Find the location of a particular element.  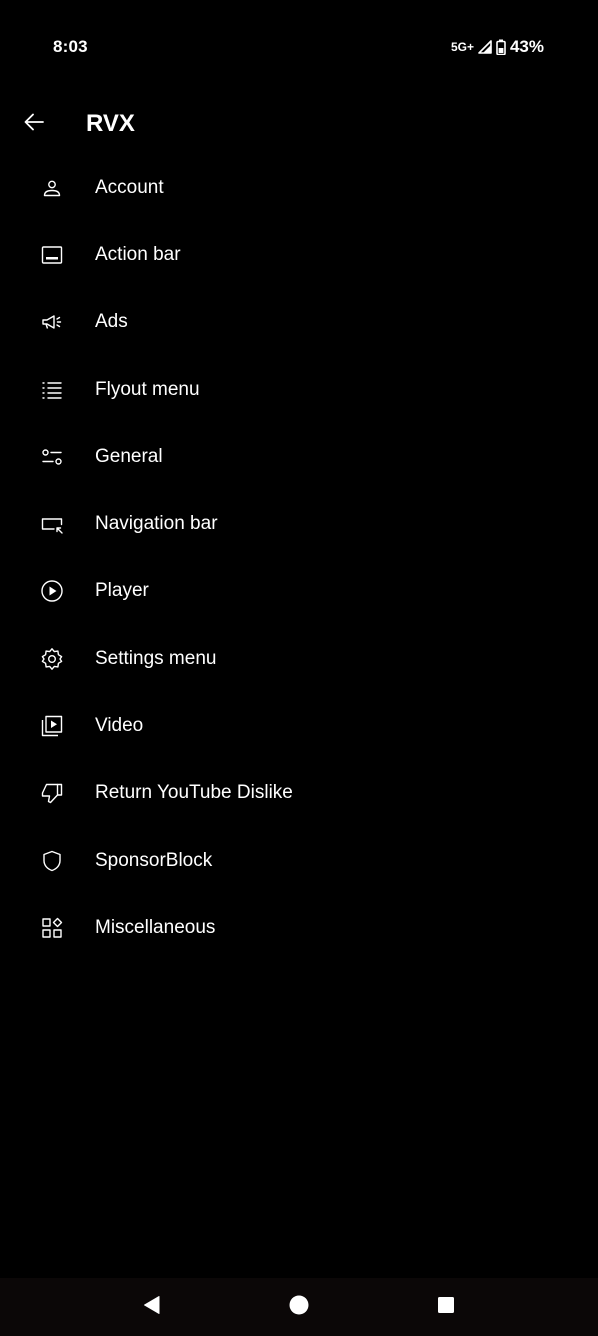

video-library-icon is located at coordinates (52, 726).